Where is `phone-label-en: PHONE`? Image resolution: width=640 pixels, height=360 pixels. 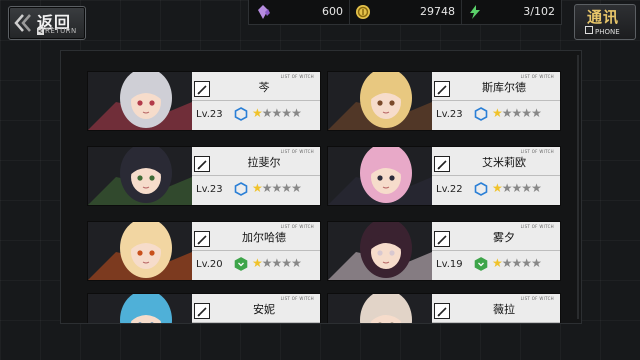
phone-label-en: PHONE is located at coordinates (602, 31).